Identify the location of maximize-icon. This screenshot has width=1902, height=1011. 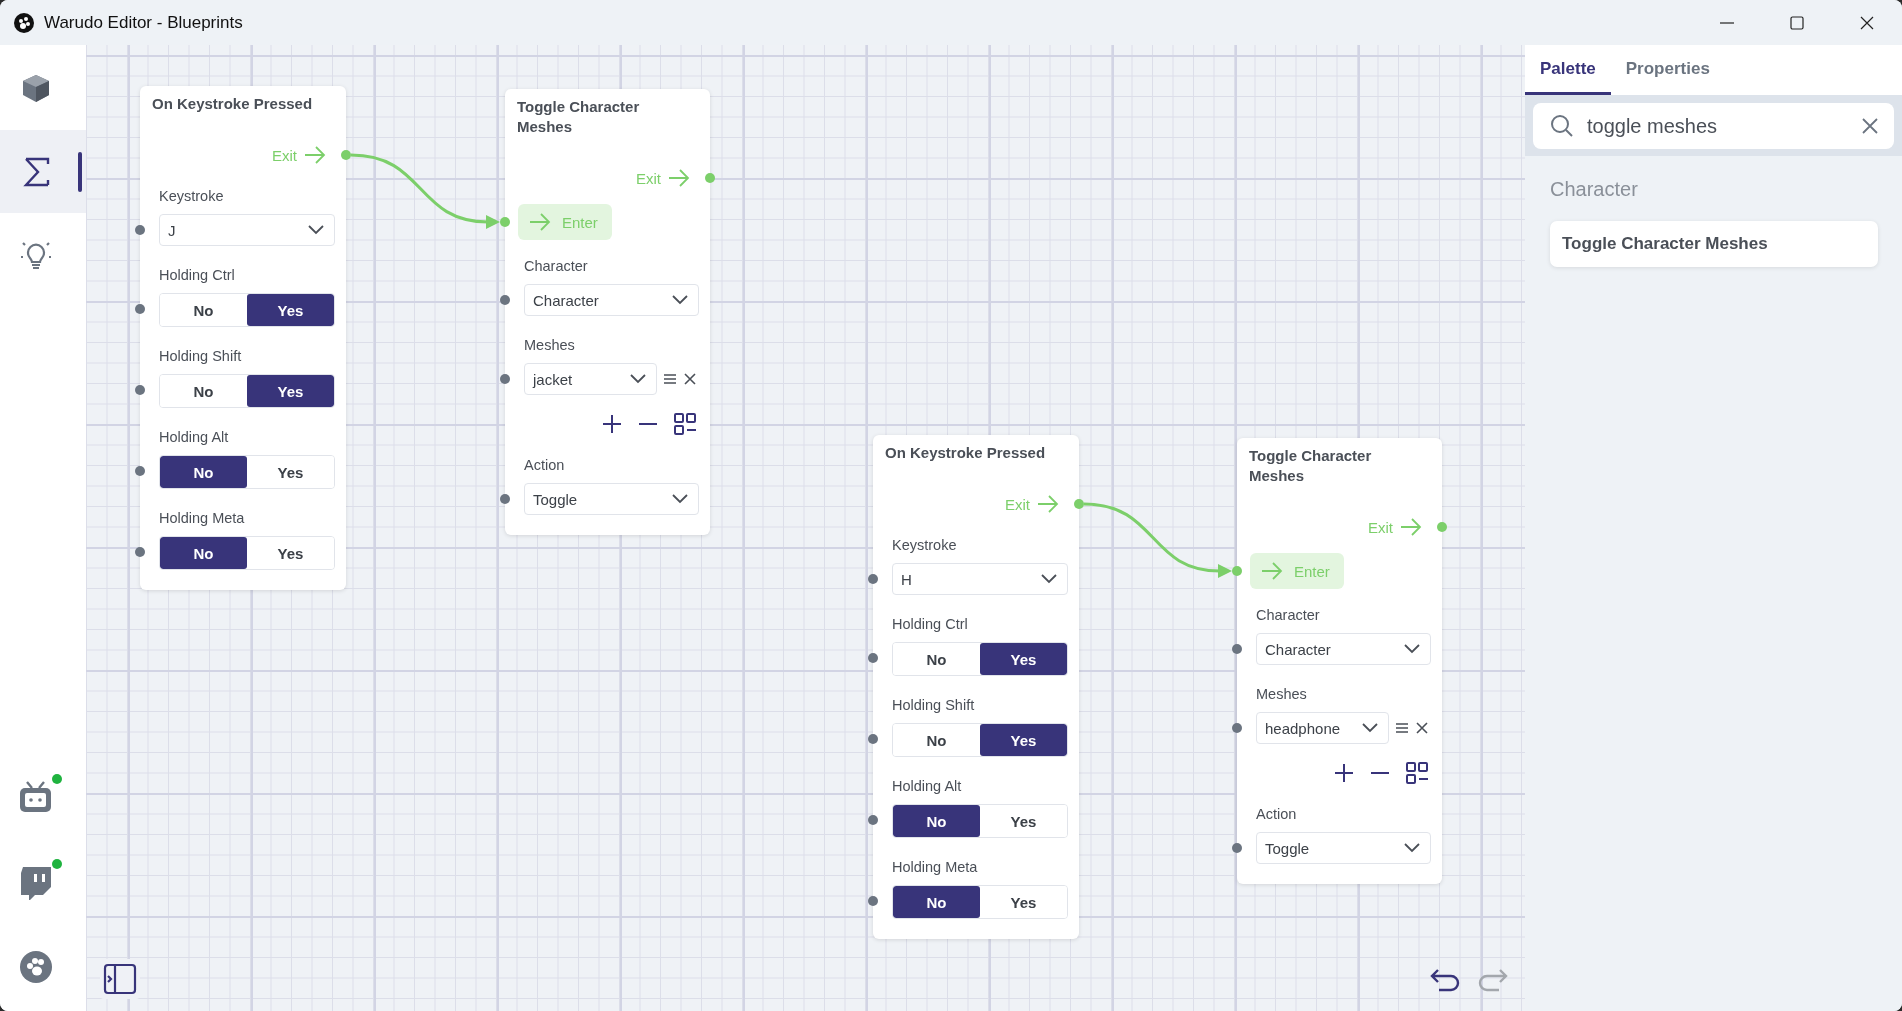
(1797, 22).